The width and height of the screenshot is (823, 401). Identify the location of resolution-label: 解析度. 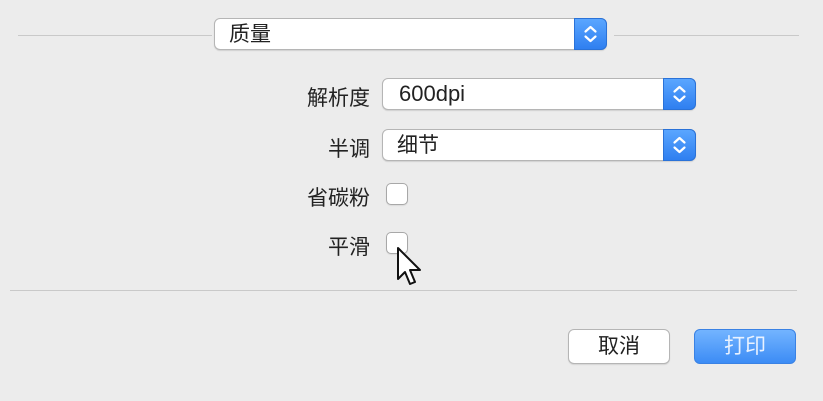
(338, 98).